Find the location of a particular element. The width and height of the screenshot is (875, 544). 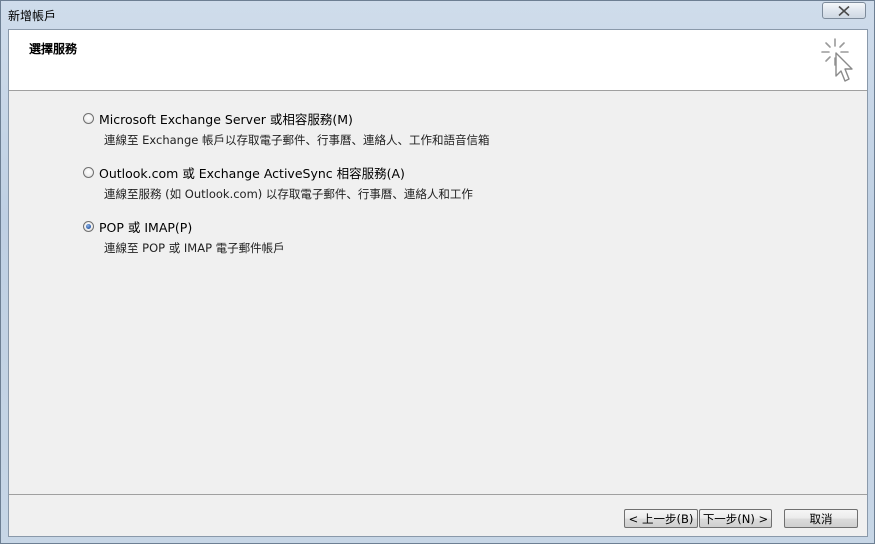

back-button: < 上一步(B) is located at coordinates (661, 518).